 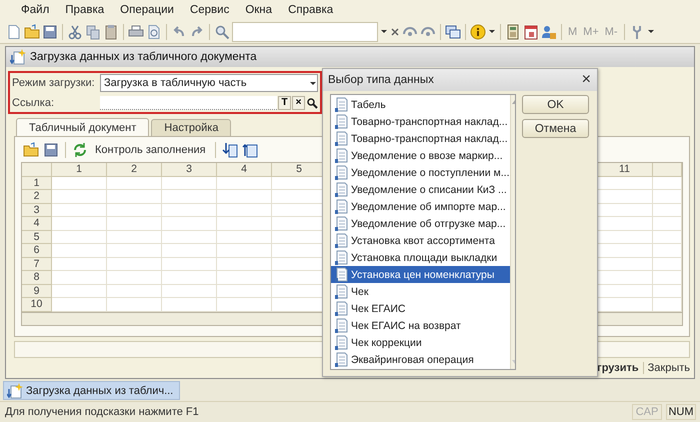 What do you see at coordinates (134, 170) in the screenshot?
I see `column-header: 2` at bounding box center [134, 170].